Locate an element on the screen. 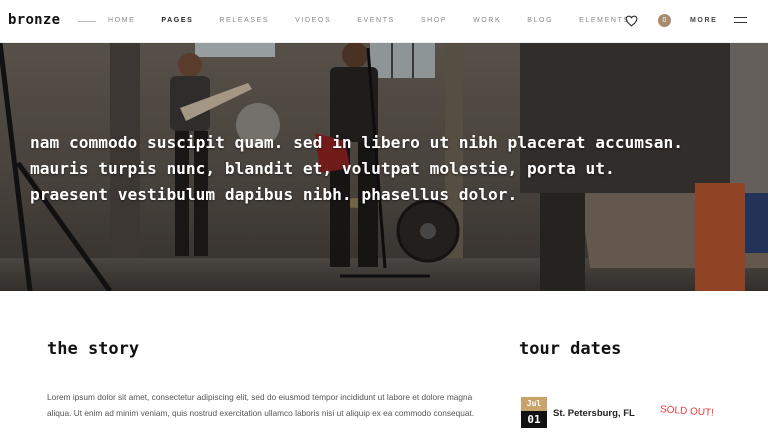 The image size is (768, 439). story-heading: the story is located at coordinates (93, 349).